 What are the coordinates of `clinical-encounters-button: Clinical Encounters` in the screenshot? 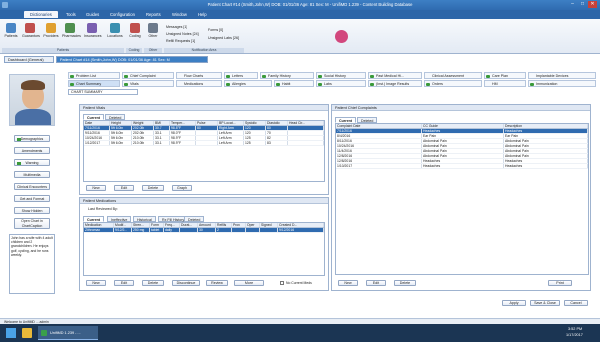 It's located at (32, 186).